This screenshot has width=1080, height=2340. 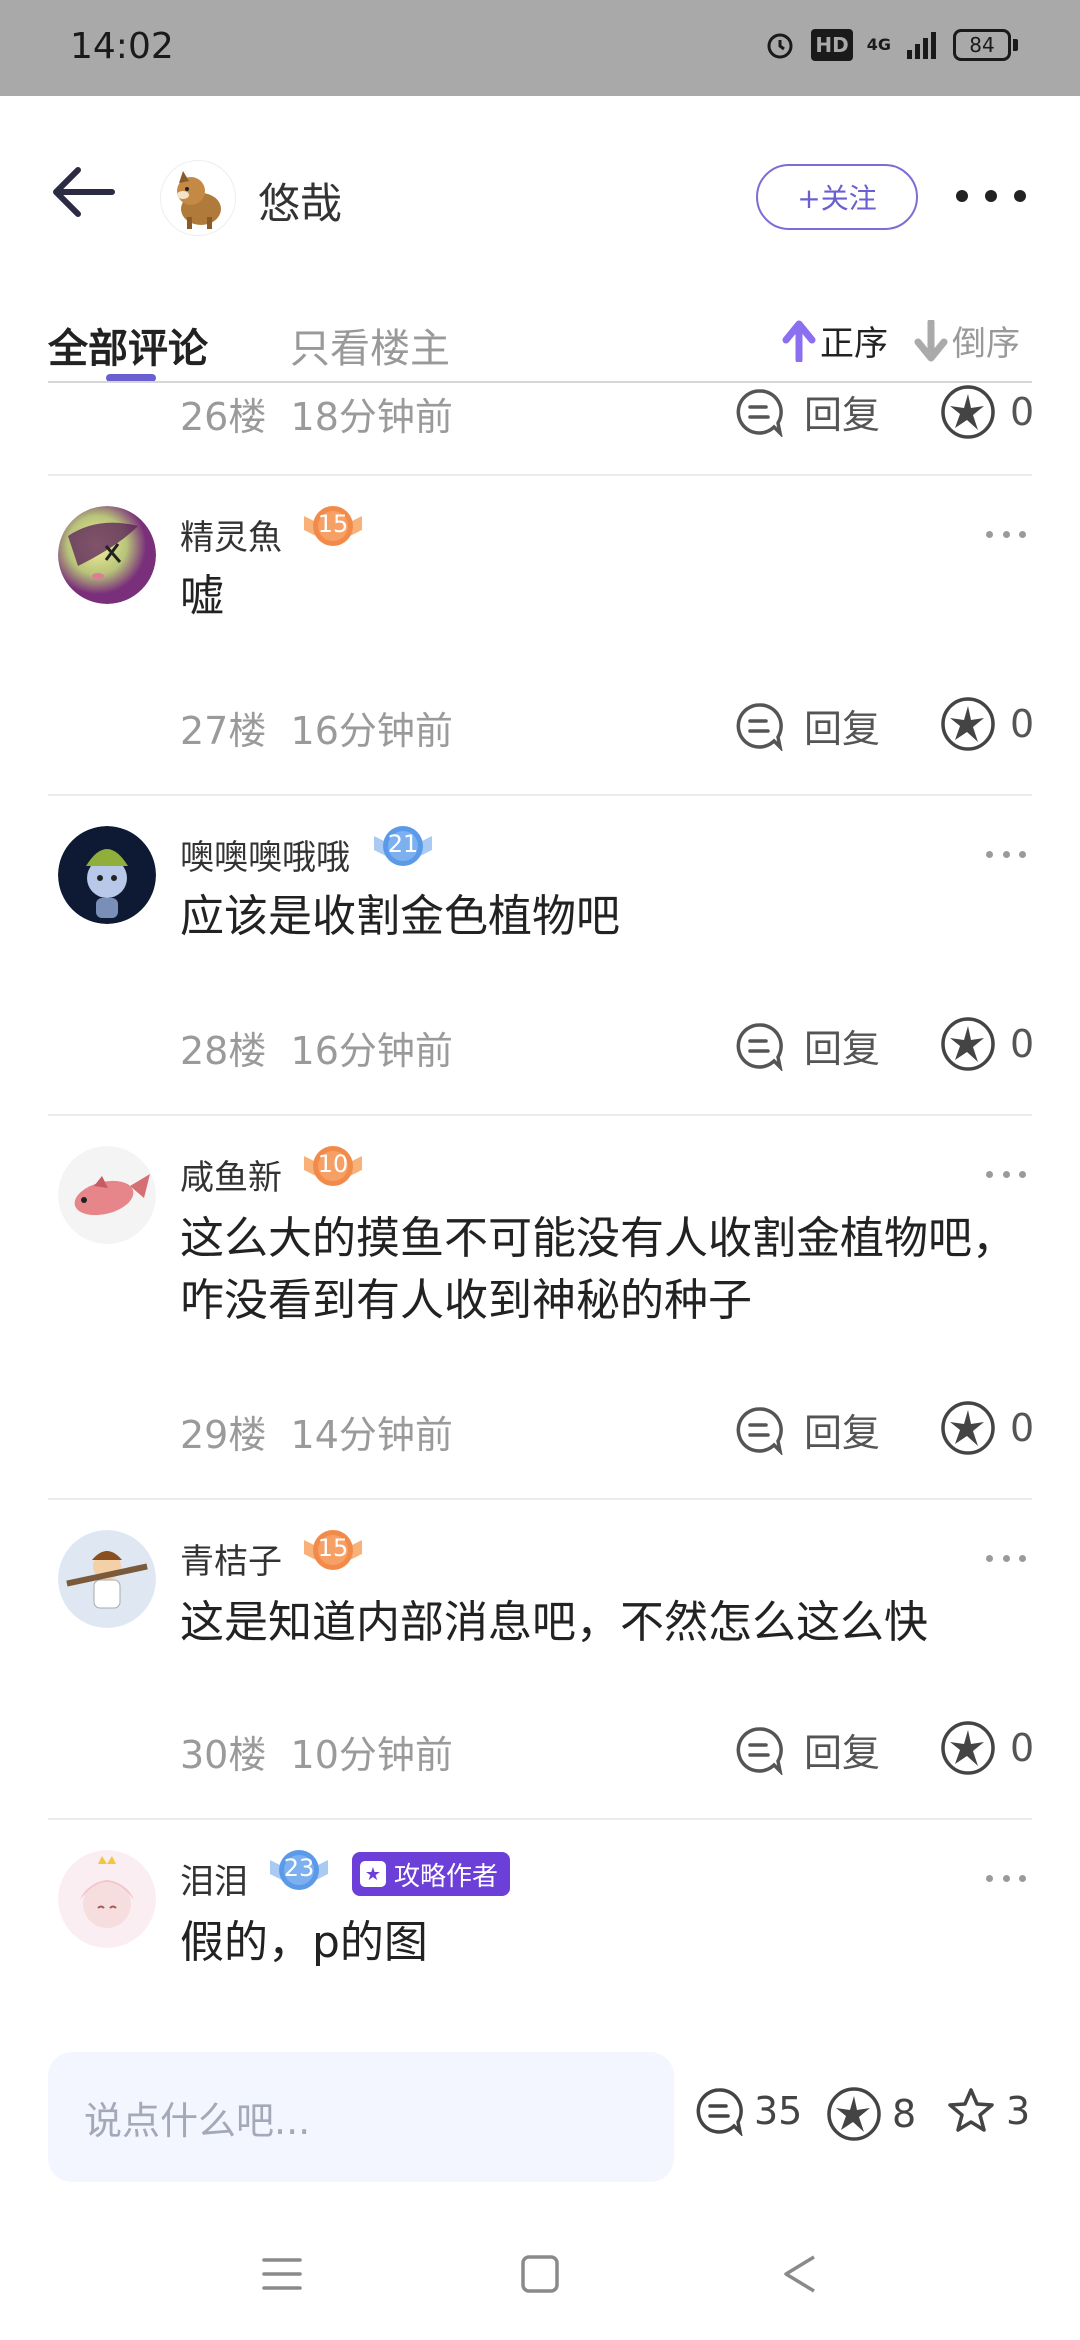 What do you see at coordinates (300, 200) in the screenshot?
I see `author-name: 悠哉` at bounding box center [300, 200].